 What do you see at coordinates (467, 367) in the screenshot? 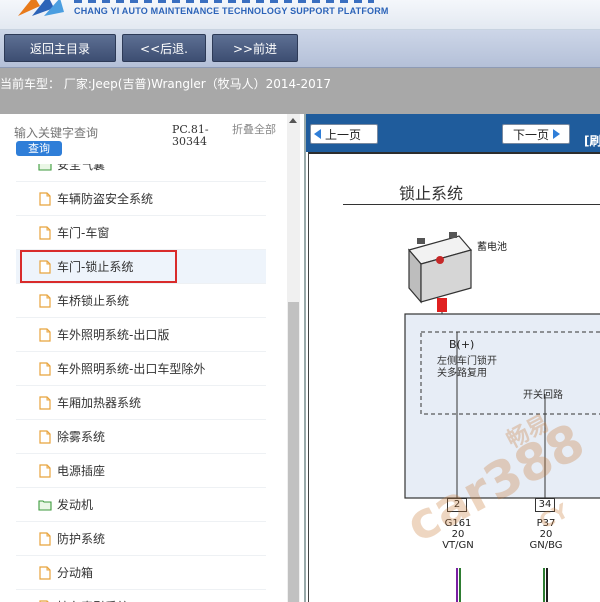
I see `switch-note: 左侧车门锁开关多路复用` at bounding box center [467, 367].